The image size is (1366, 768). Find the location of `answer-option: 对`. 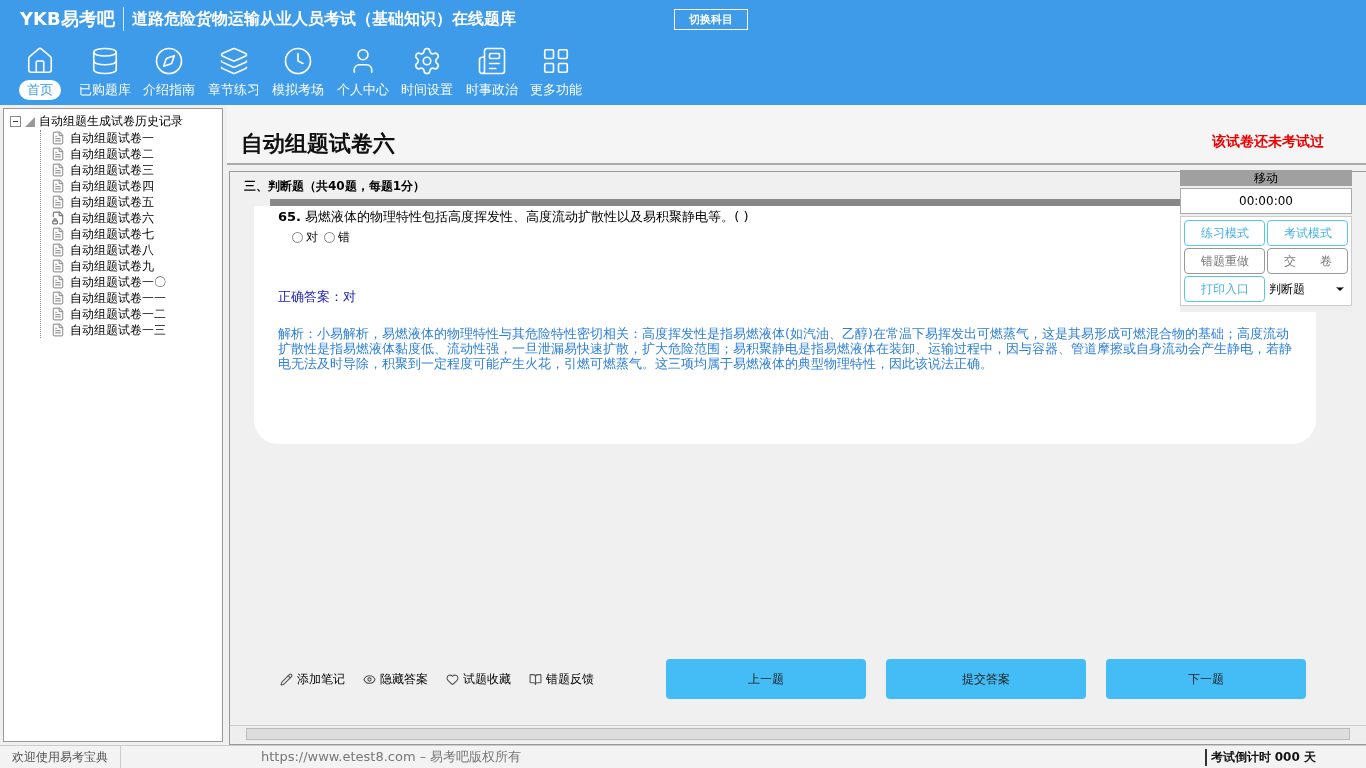

answer-option: 对 is located at coordinates (305, 237).